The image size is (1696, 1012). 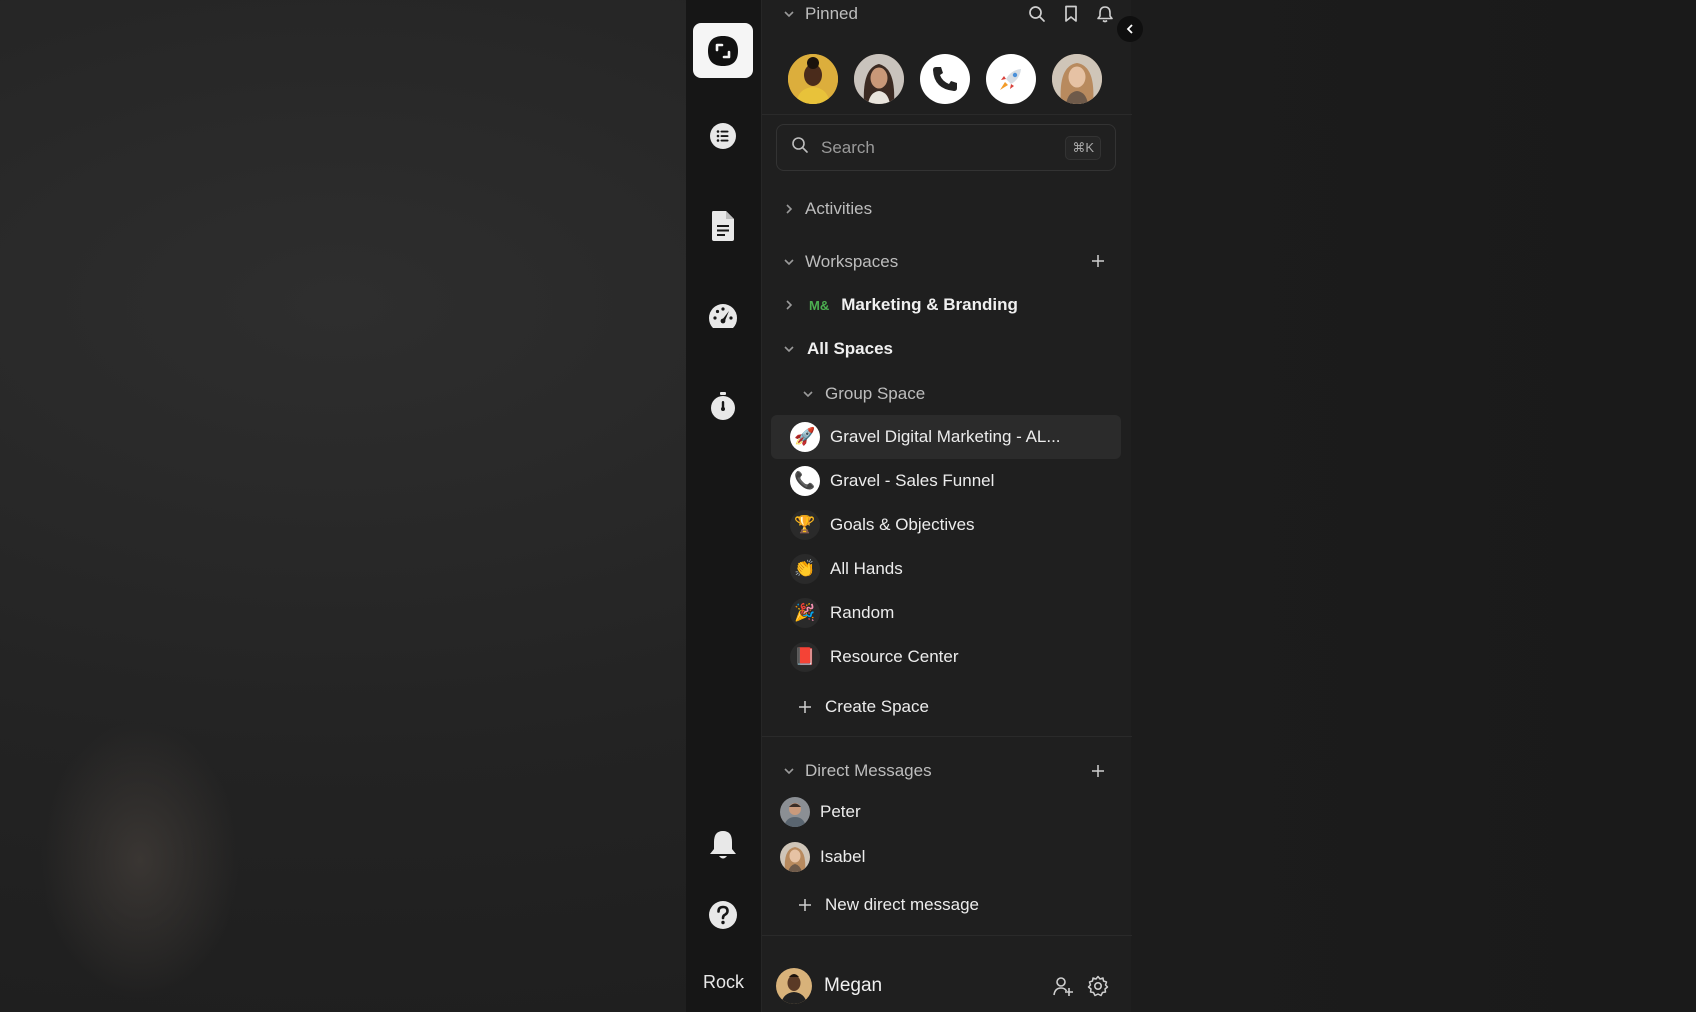 I want to click on space-item: 📕 Resource Center, so click(x=946, y=657).